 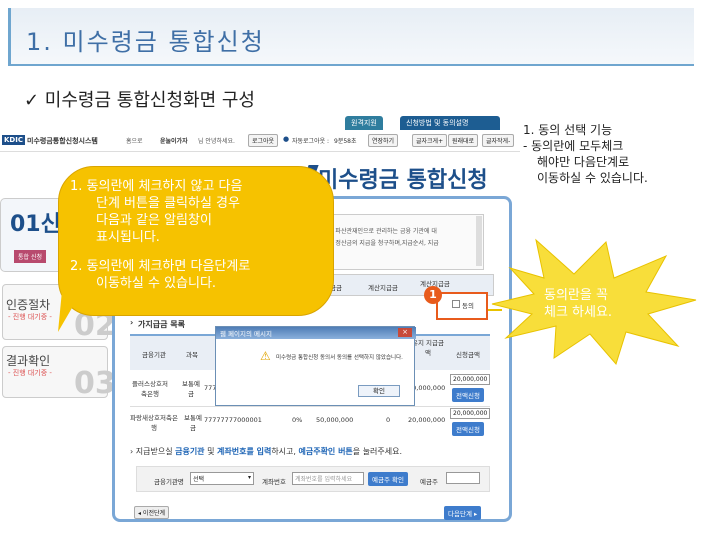 I want to click on starburst-line1: 동의란을 꼭, so click(x=576, y=295).